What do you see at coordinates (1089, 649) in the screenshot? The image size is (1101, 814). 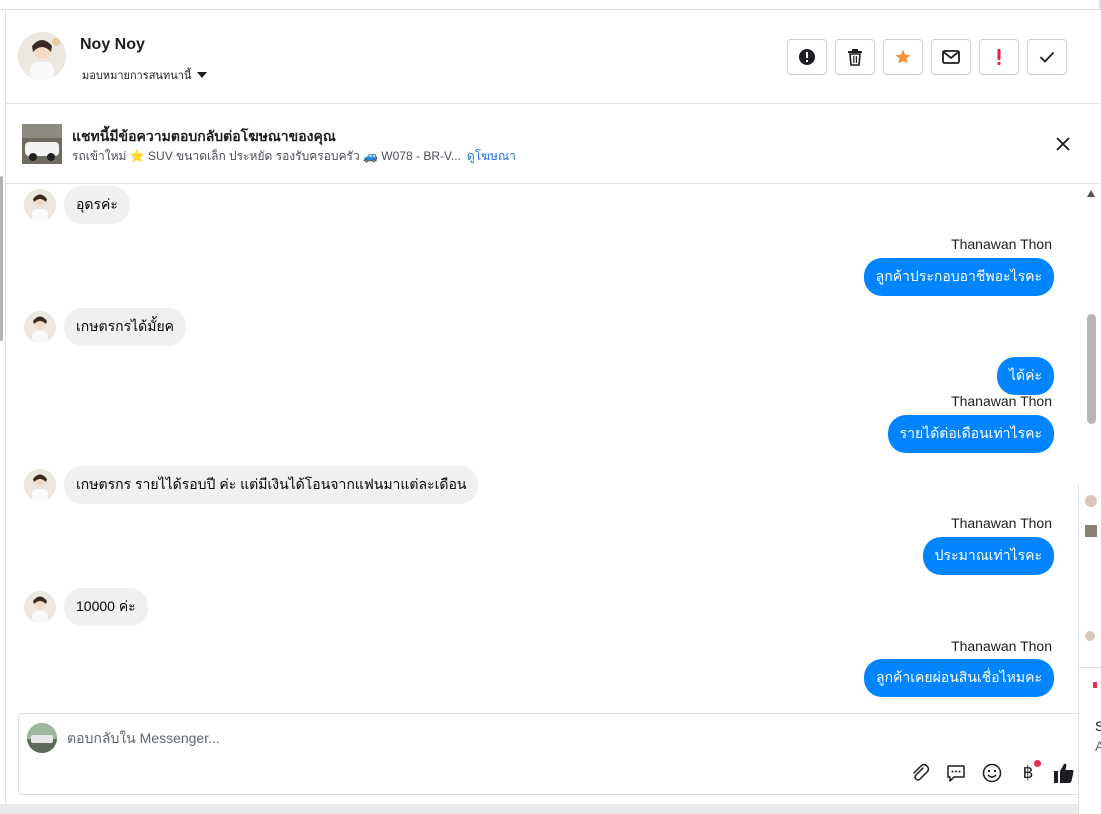 I see `side-panel-partial: S A` at bounding box center [1089, 649].